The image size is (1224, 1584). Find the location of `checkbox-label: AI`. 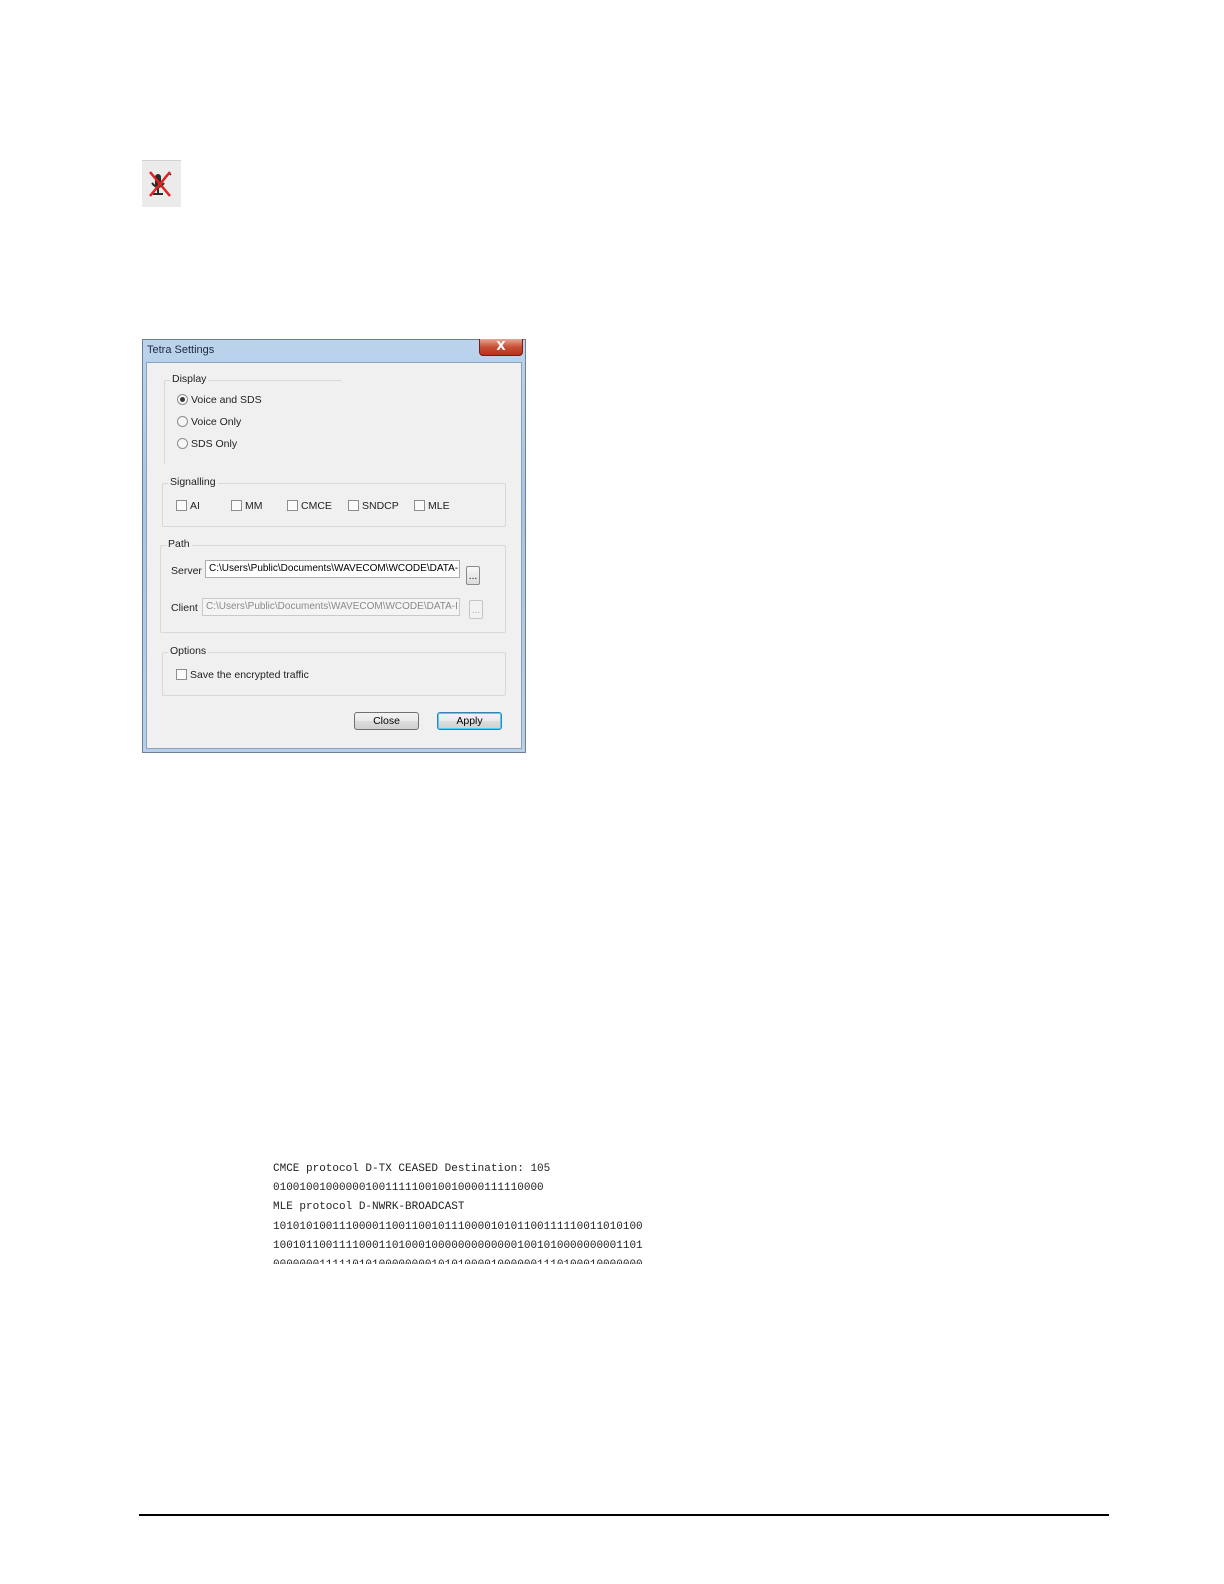

checkbox-label: AI is located at coordinates (195, 506).